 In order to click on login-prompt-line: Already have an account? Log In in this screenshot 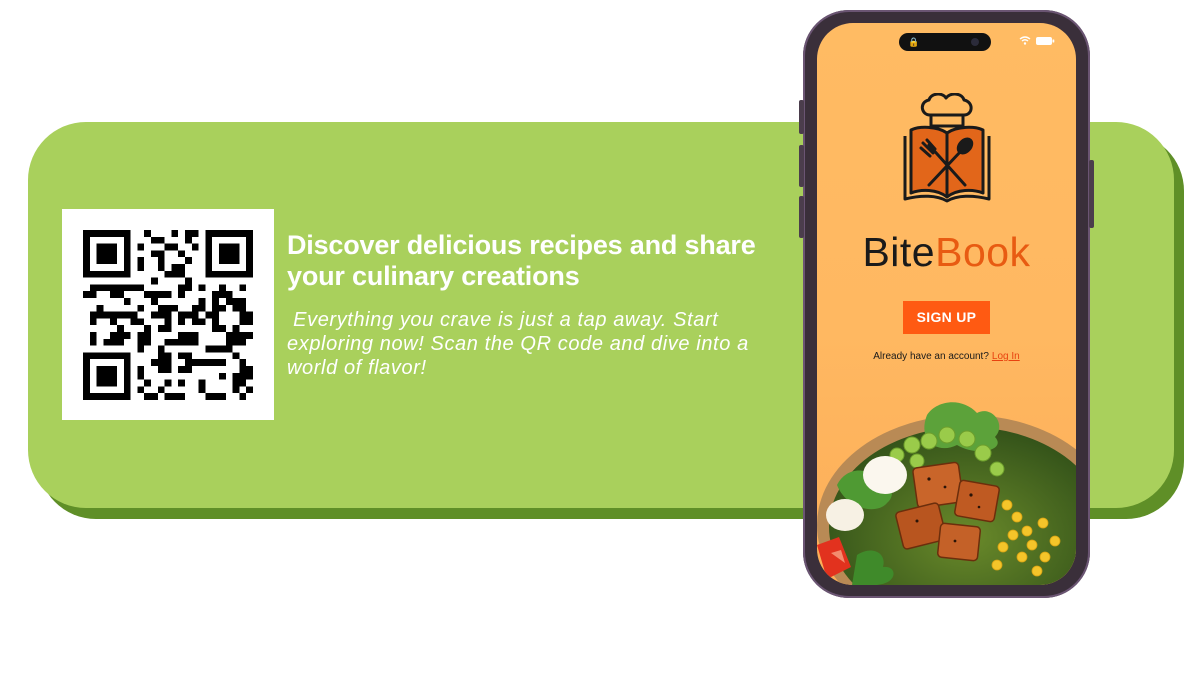, I will do `click(946, 356)`.